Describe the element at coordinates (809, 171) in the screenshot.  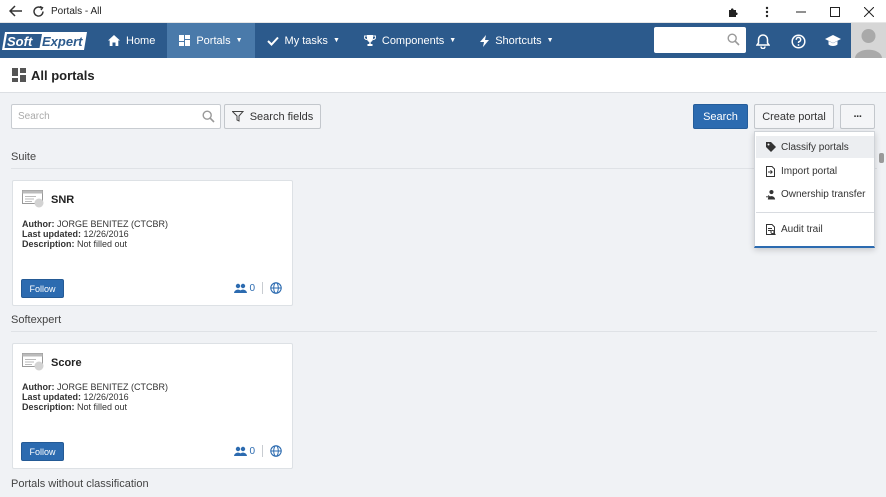
I see `menu-item-label: Import portal` at that location.